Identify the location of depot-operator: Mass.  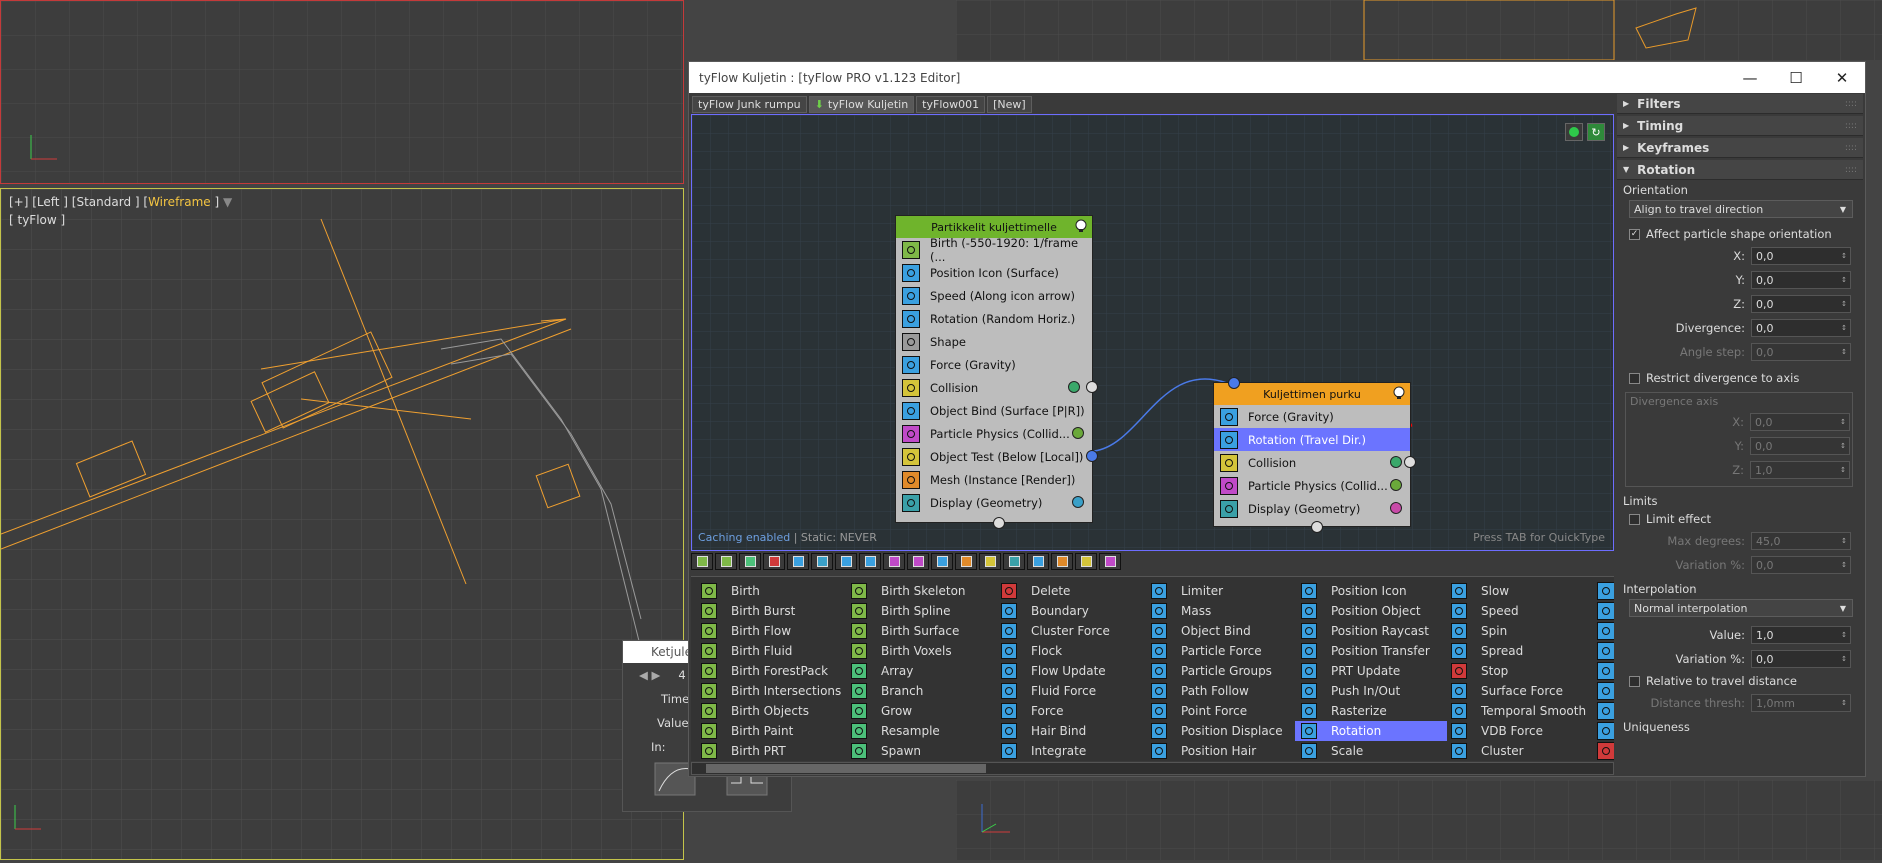
(1221, 611).